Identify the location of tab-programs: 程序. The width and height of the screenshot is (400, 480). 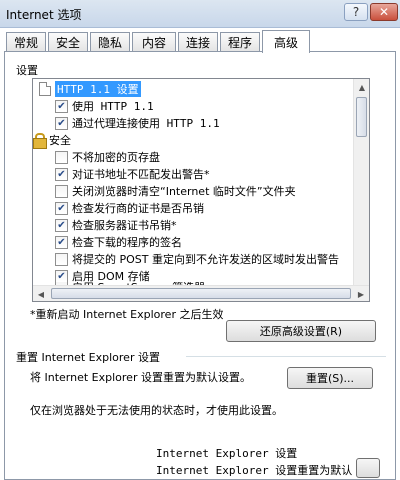
(240, 42).